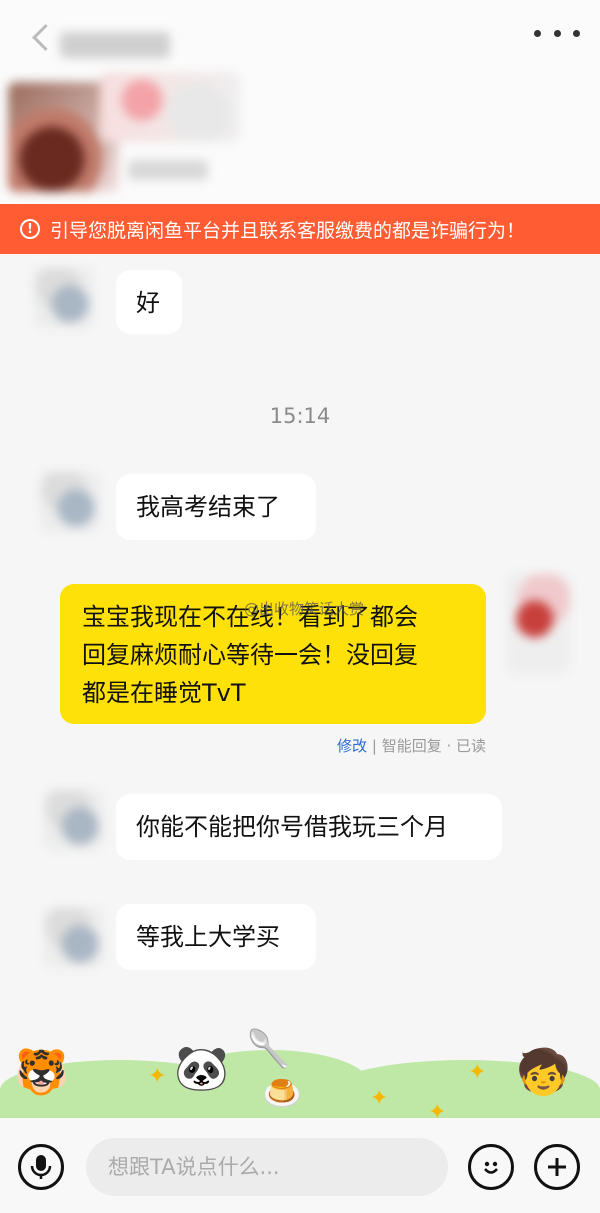 The image size is (600, 1213). What do you see at coordinates (538, 624) in the screenshot?
I see `self-avatar` at bounding box center [538, 624].